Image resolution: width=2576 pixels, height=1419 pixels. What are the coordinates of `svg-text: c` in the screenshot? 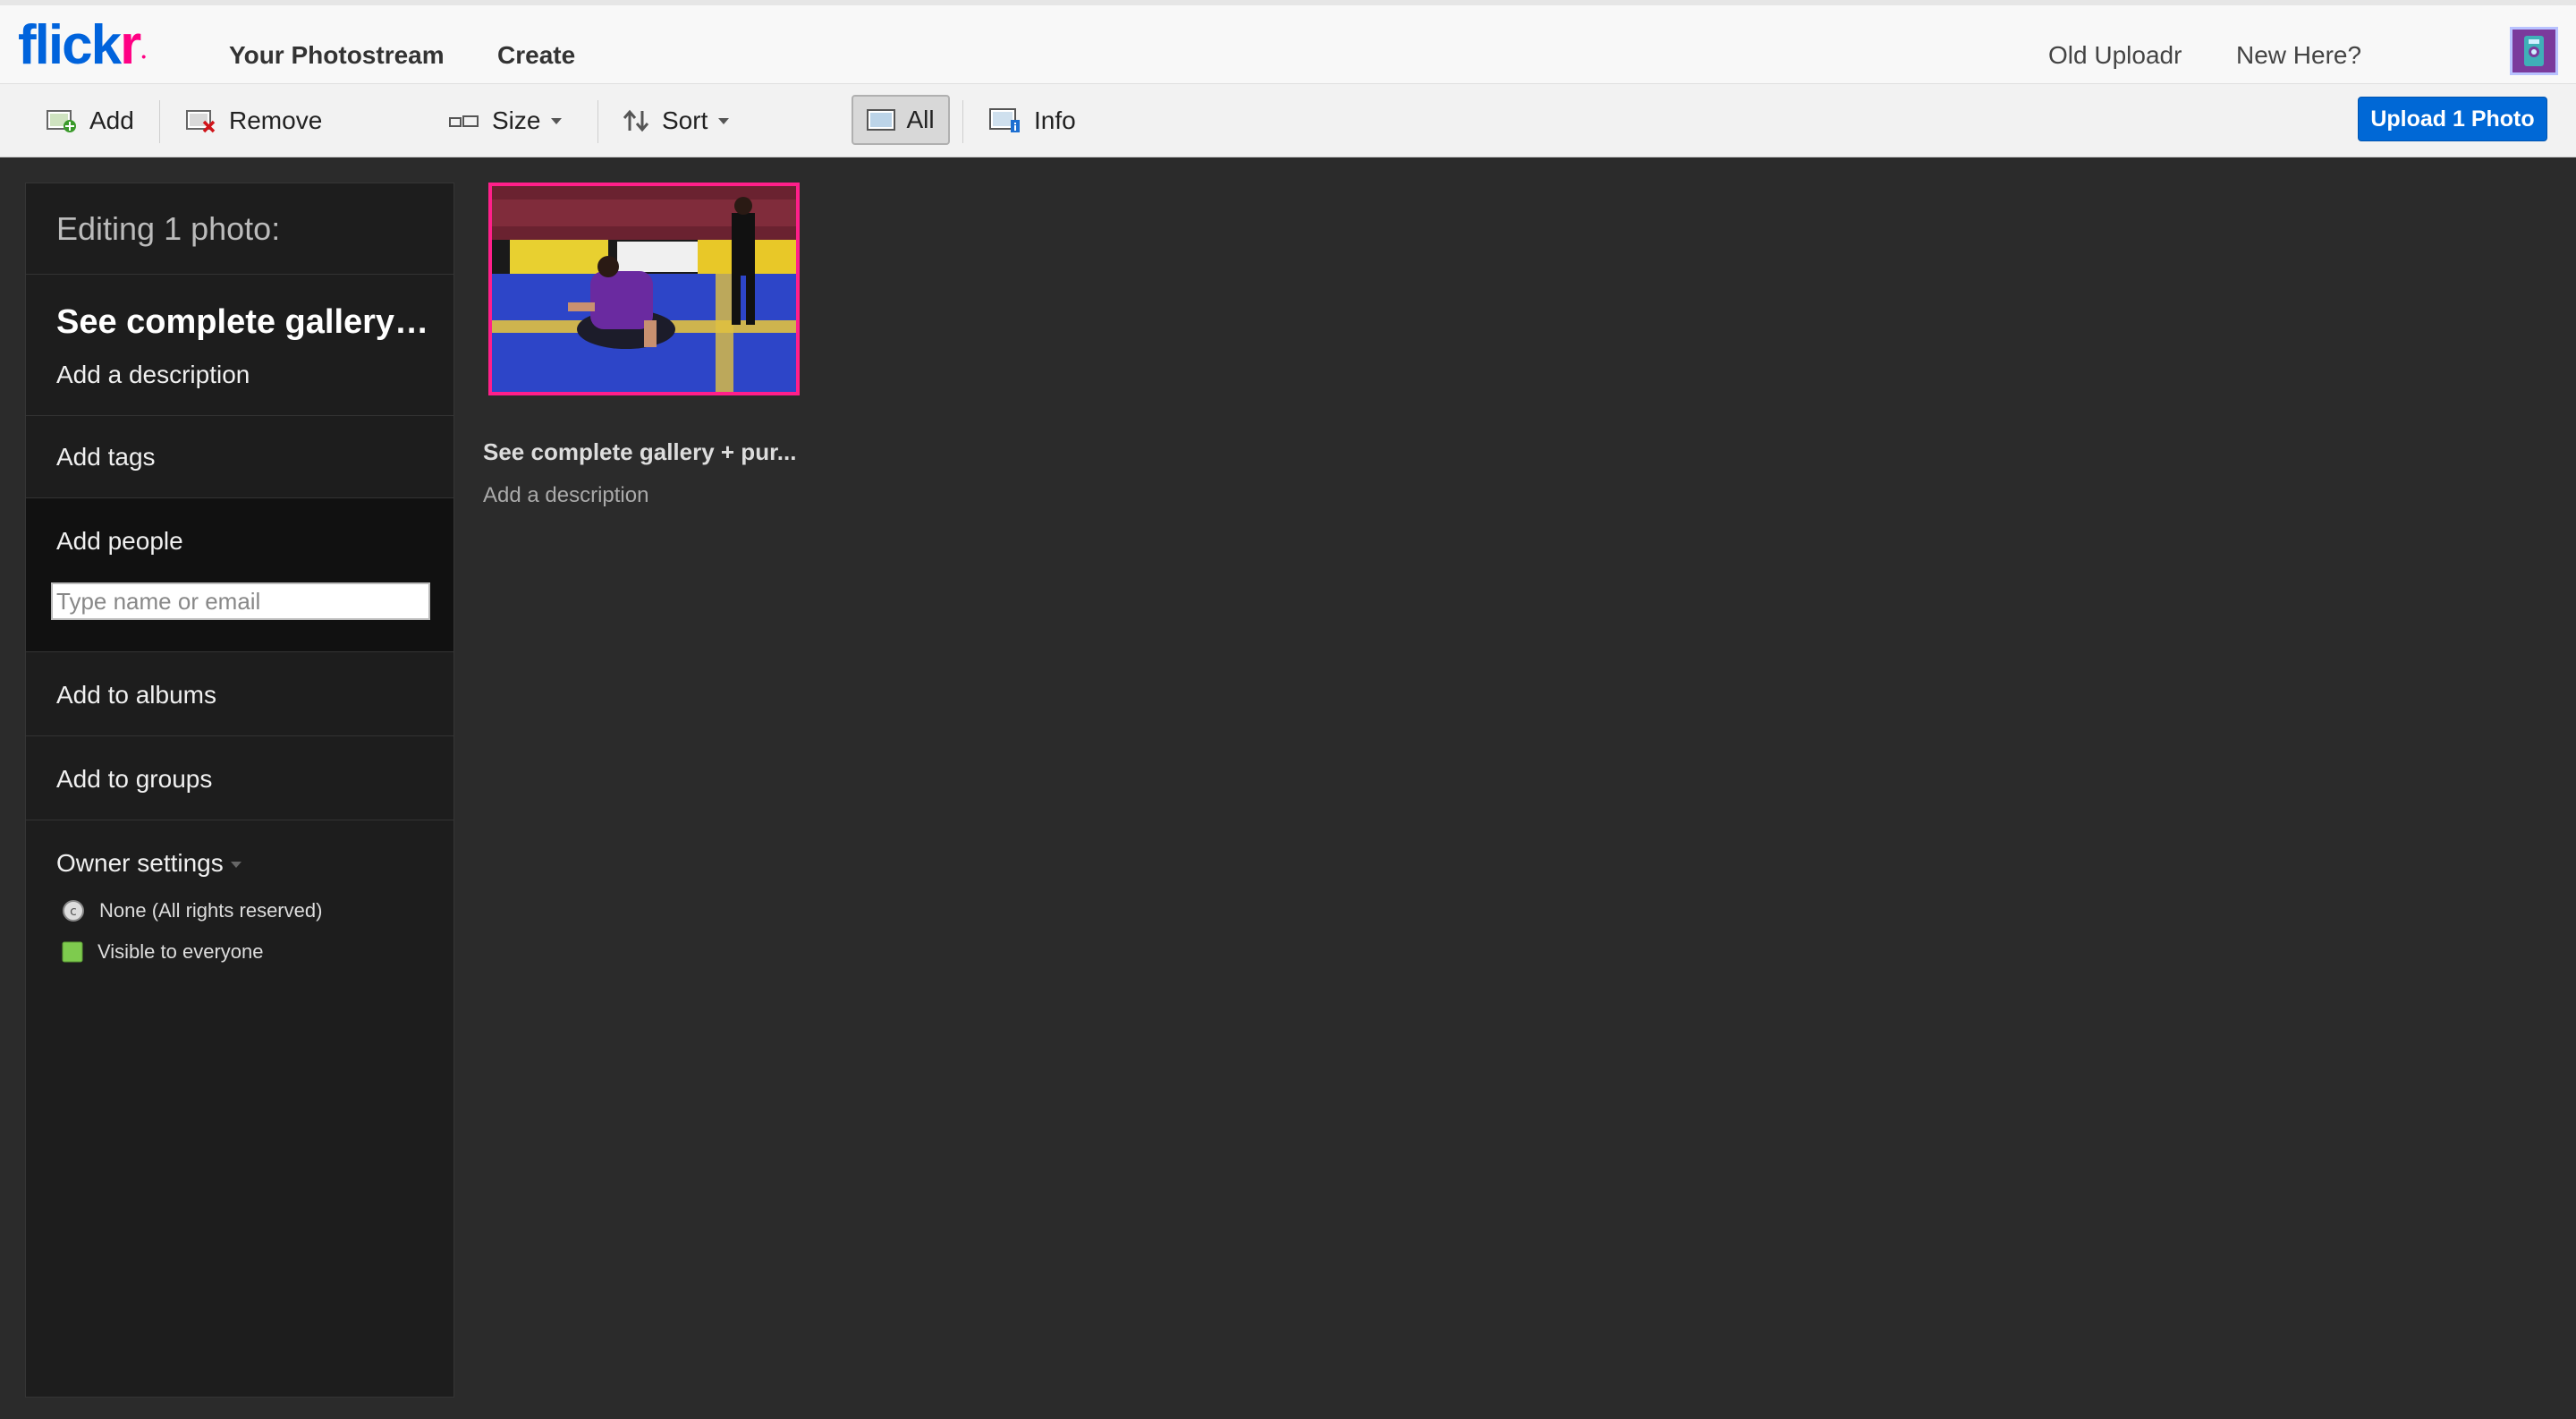 It's located at (73, 912).